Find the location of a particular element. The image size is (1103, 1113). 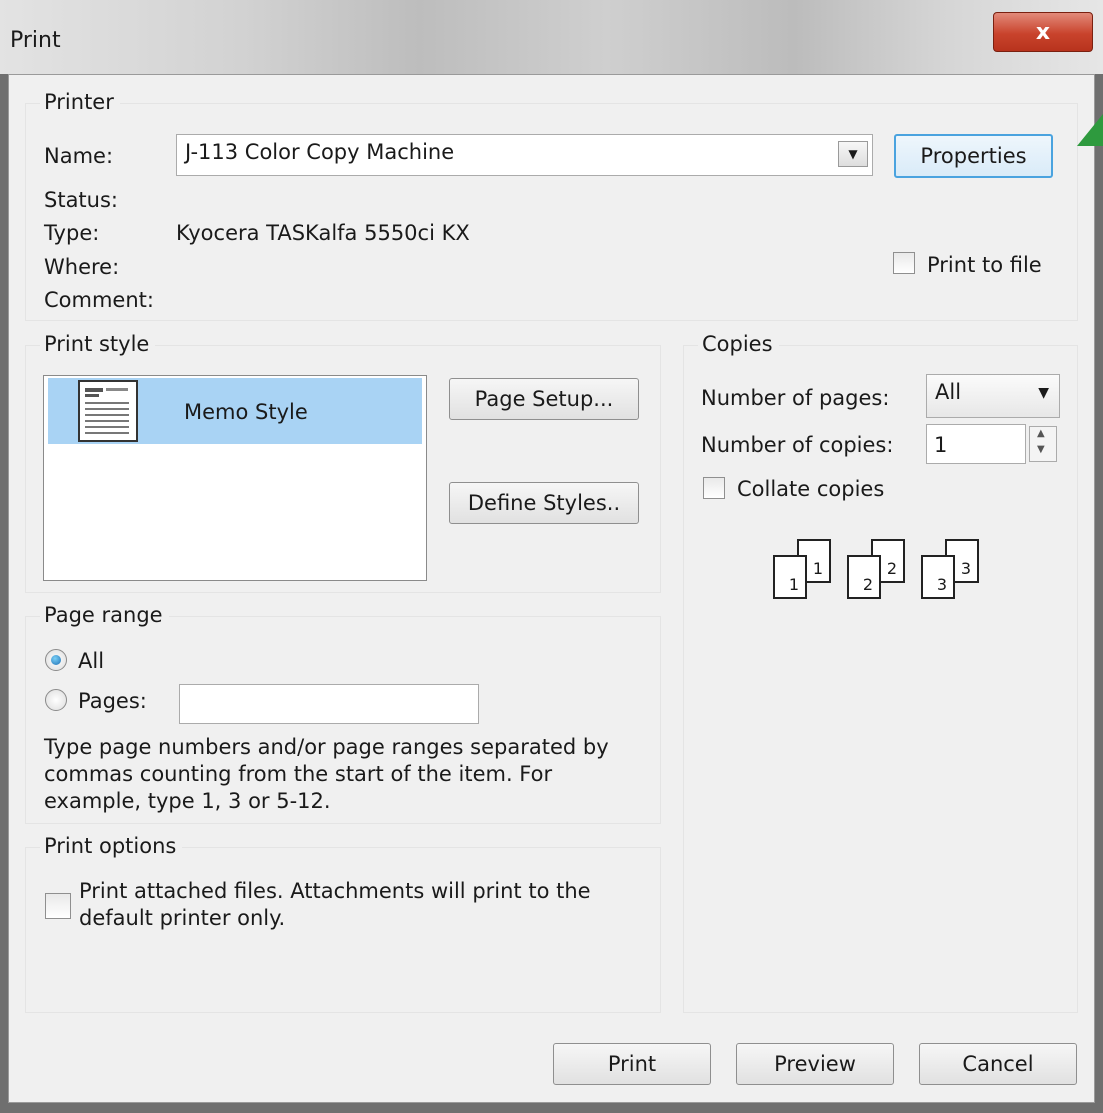

page-range-pages-label: Pages: is located at coordinates (112, 701).